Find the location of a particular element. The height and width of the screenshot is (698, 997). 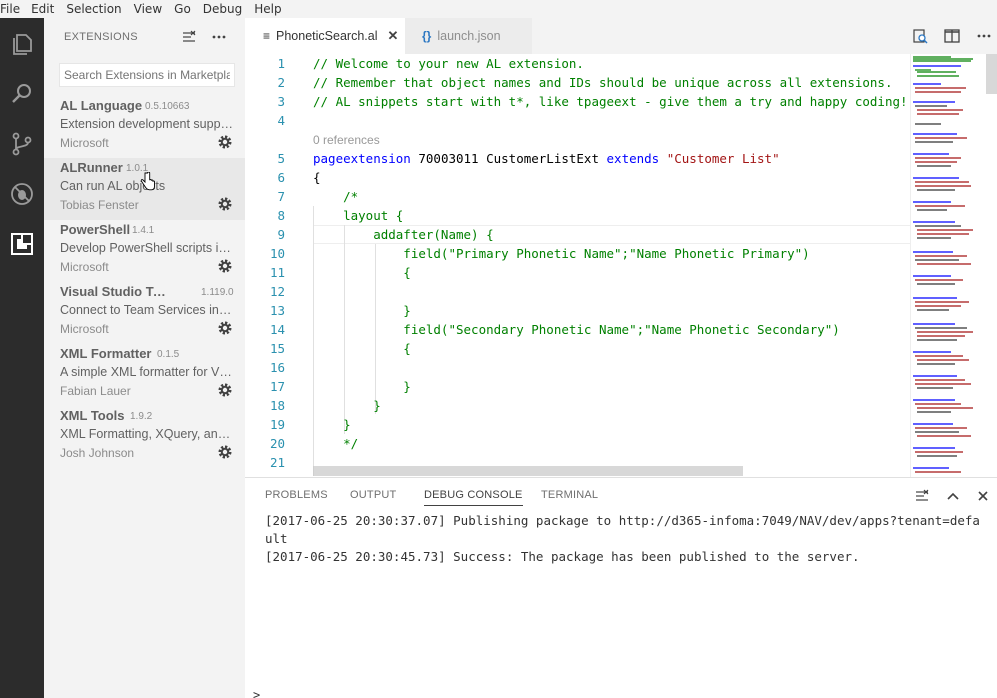

console-prompt: > is located at coordinates (256, 693).